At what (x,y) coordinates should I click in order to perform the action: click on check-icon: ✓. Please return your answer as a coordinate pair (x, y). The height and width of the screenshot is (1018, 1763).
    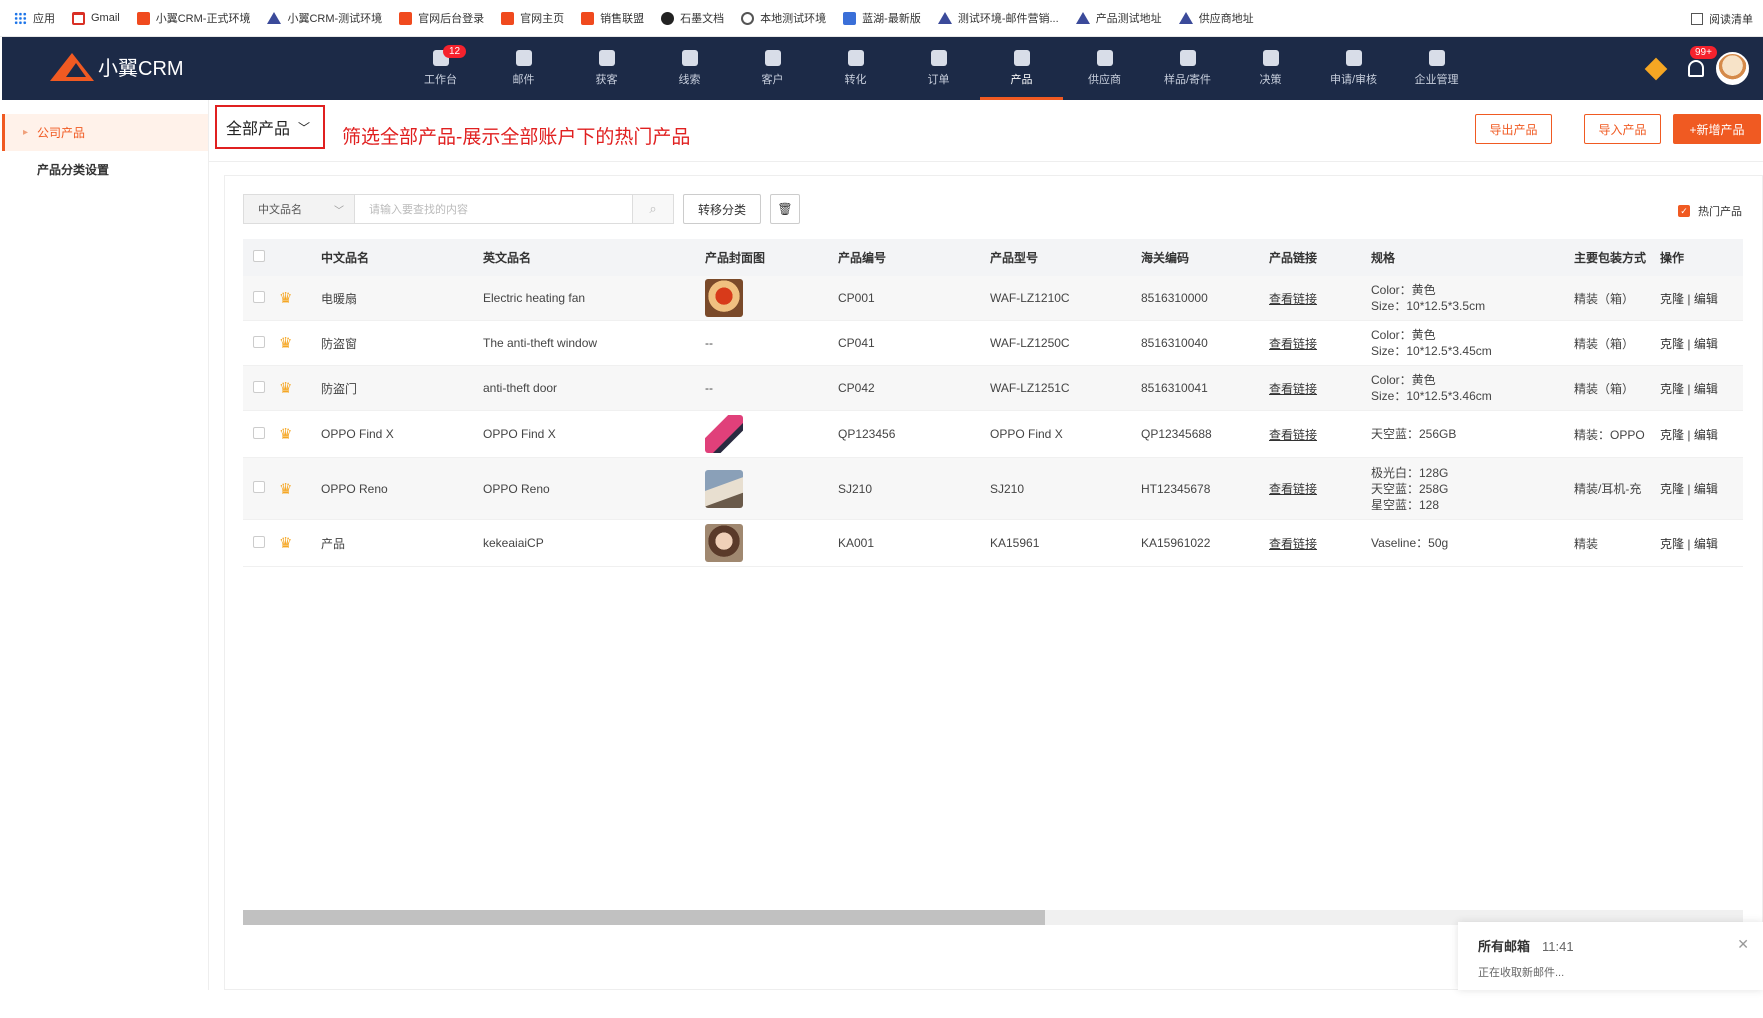
    Looking at the image, I should click on (1684, 211).